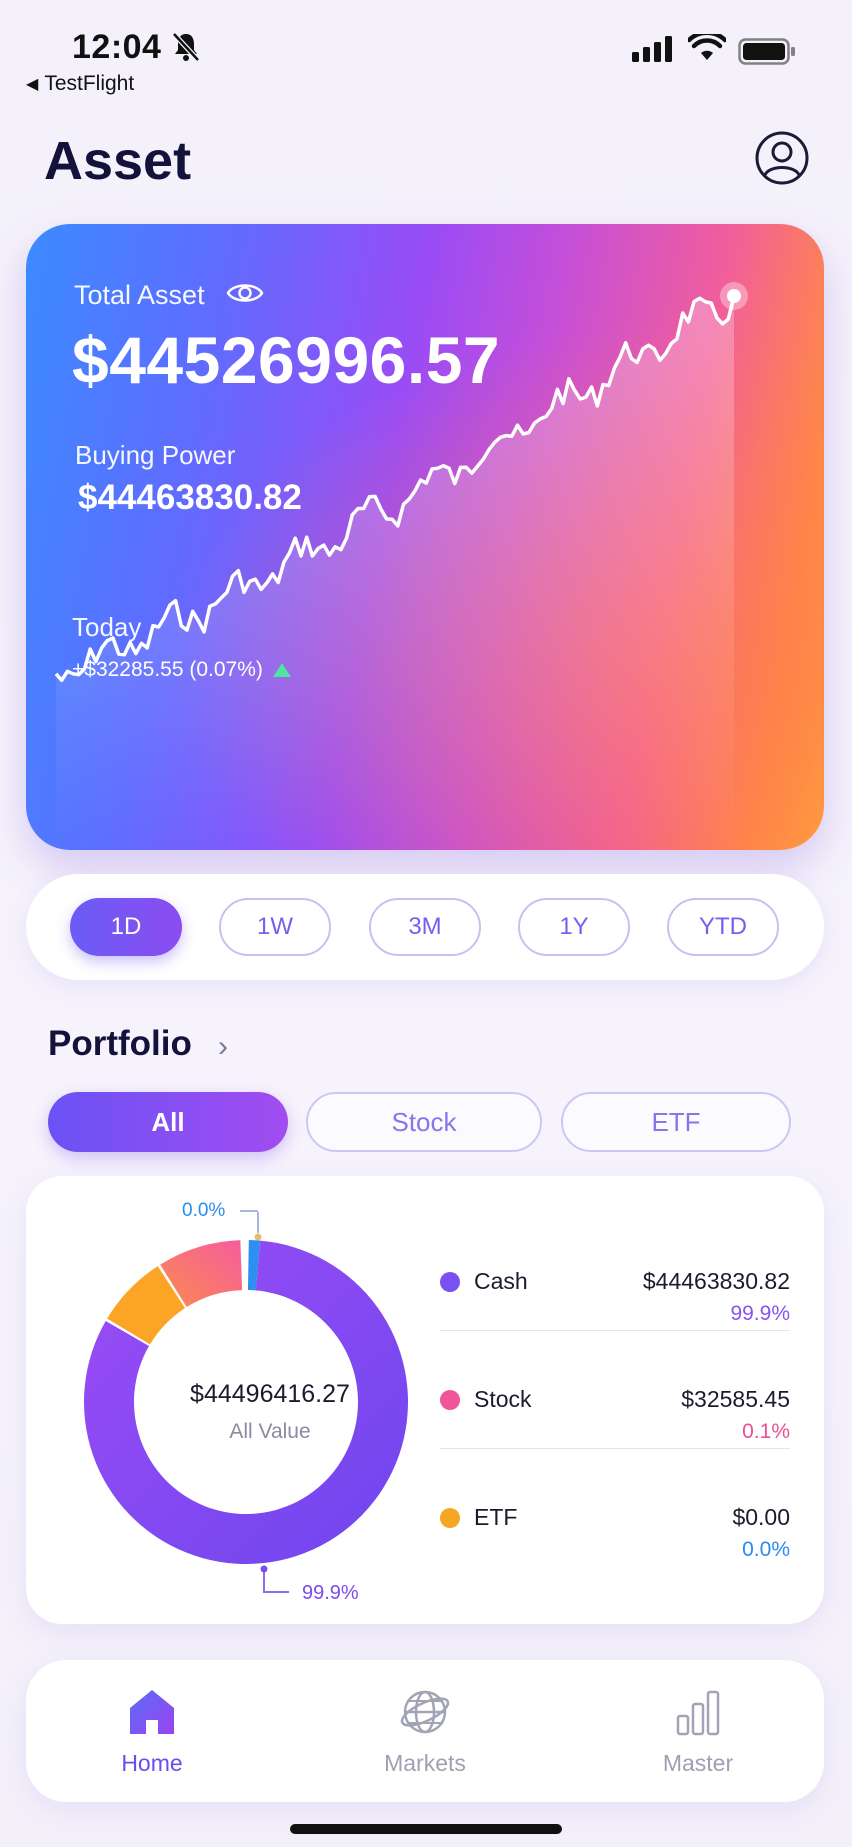  I want to click on buying-power-value: $44463830.82, so click(190, 497).